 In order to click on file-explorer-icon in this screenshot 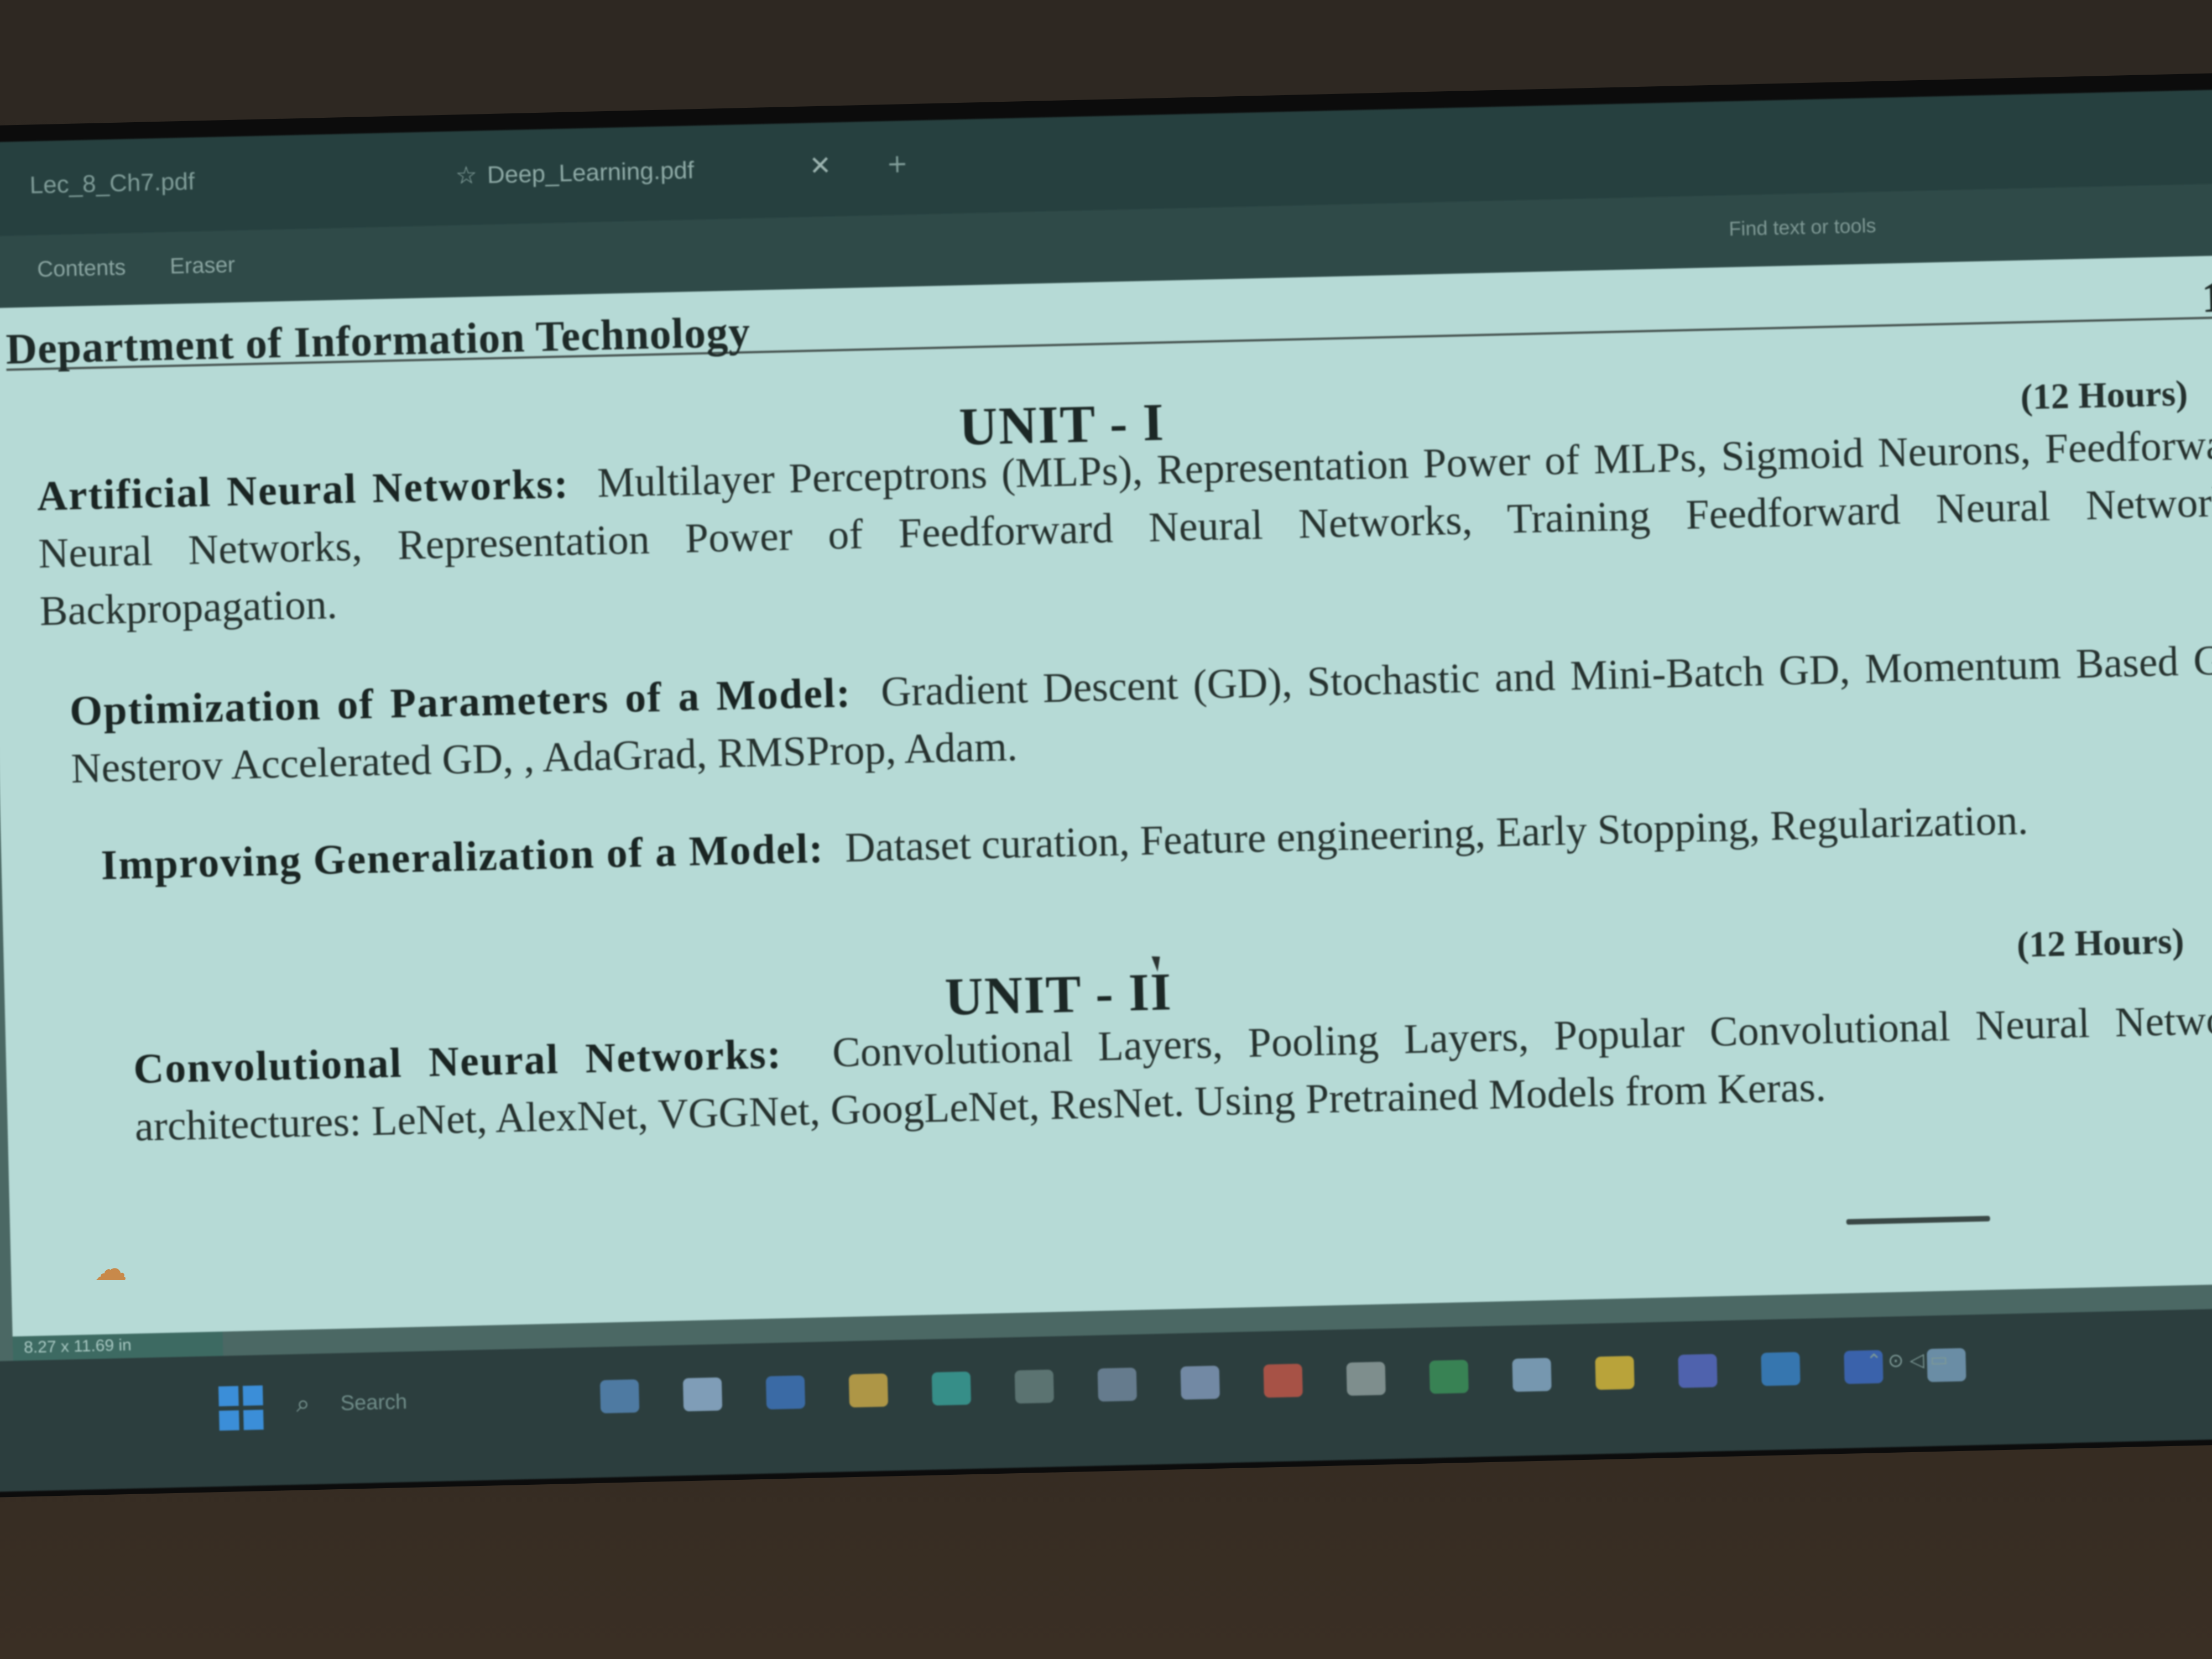, I will do `click(868, 1391)`.